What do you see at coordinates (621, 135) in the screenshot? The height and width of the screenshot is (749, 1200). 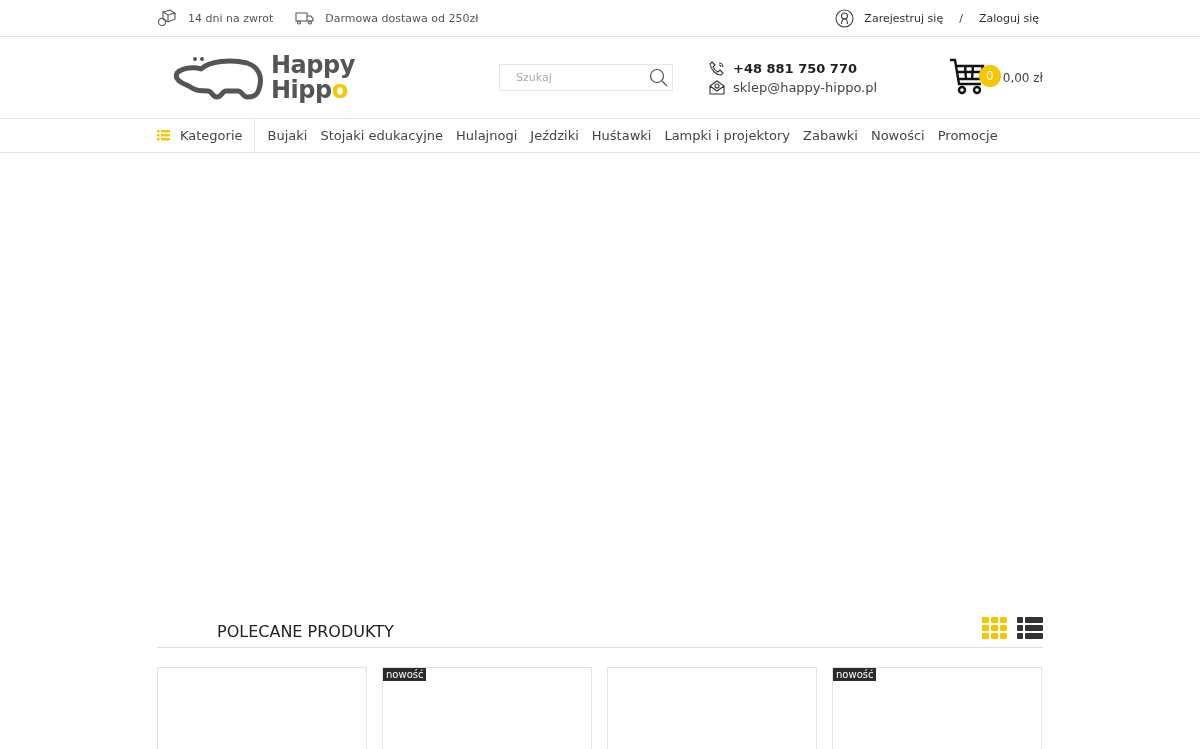 I see `nav-link: Huśtawki` at bounding box center [621, 135].